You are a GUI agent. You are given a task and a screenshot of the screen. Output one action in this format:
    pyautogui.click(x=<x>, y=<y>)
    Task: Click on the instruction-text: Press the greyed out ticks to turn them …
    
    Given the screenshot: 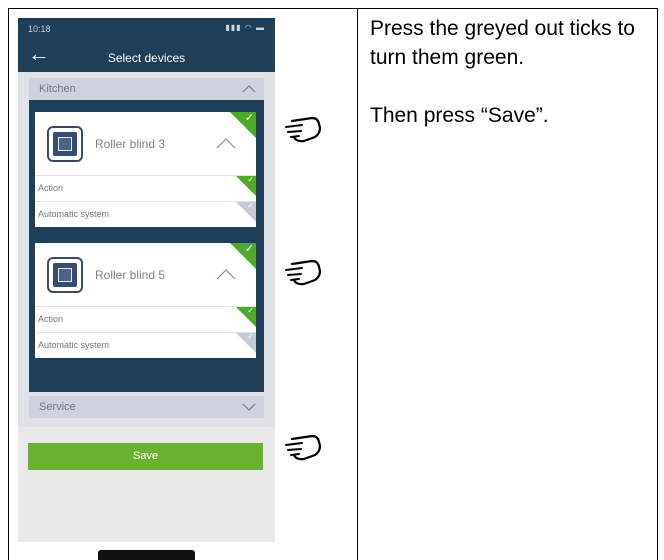 What is the action you would take?
    pyautogui.click(x=512, y=72)
    